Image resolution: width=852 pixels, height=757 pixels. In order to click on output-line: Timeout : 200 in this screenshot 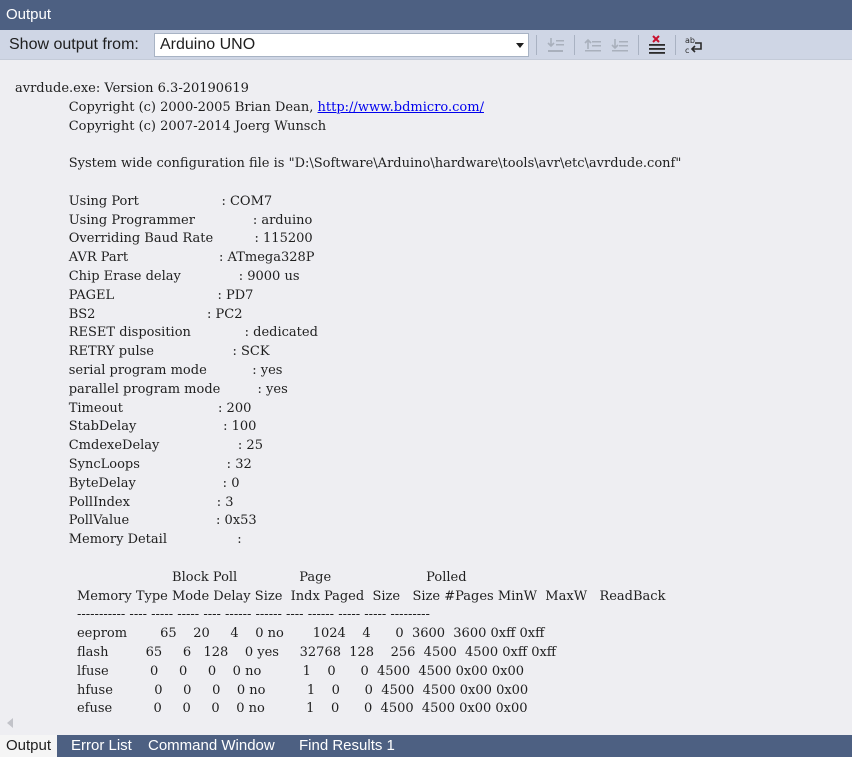, I will do `click(348, 409)`.